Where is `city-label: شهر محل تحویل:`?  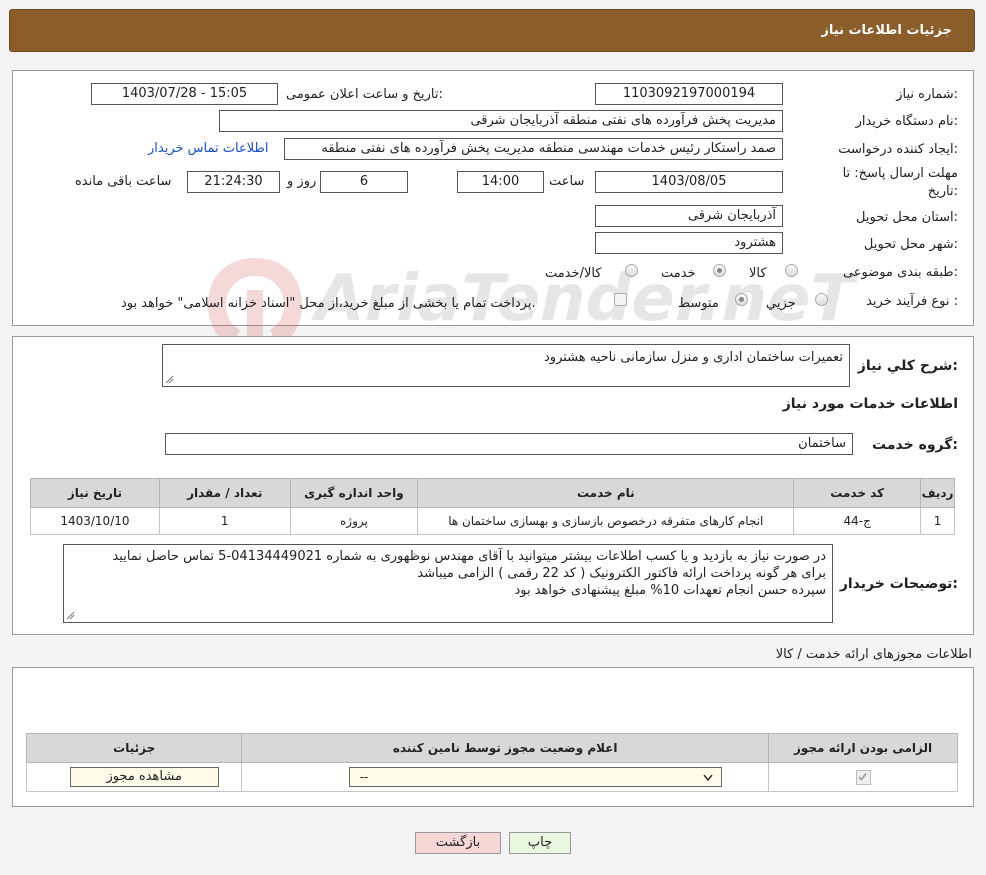
city-label: شهر محل تحویل: is located at coordinates (910, 244).